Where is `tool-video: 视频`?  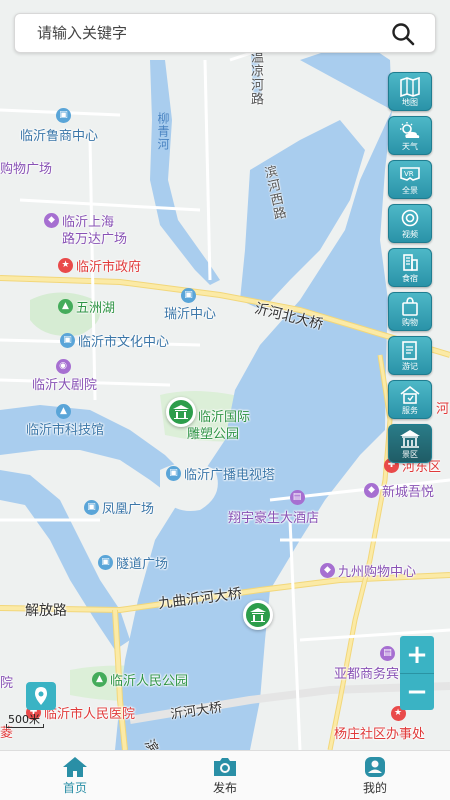
tool-video: 视频 is located at coordinates (410, 223).